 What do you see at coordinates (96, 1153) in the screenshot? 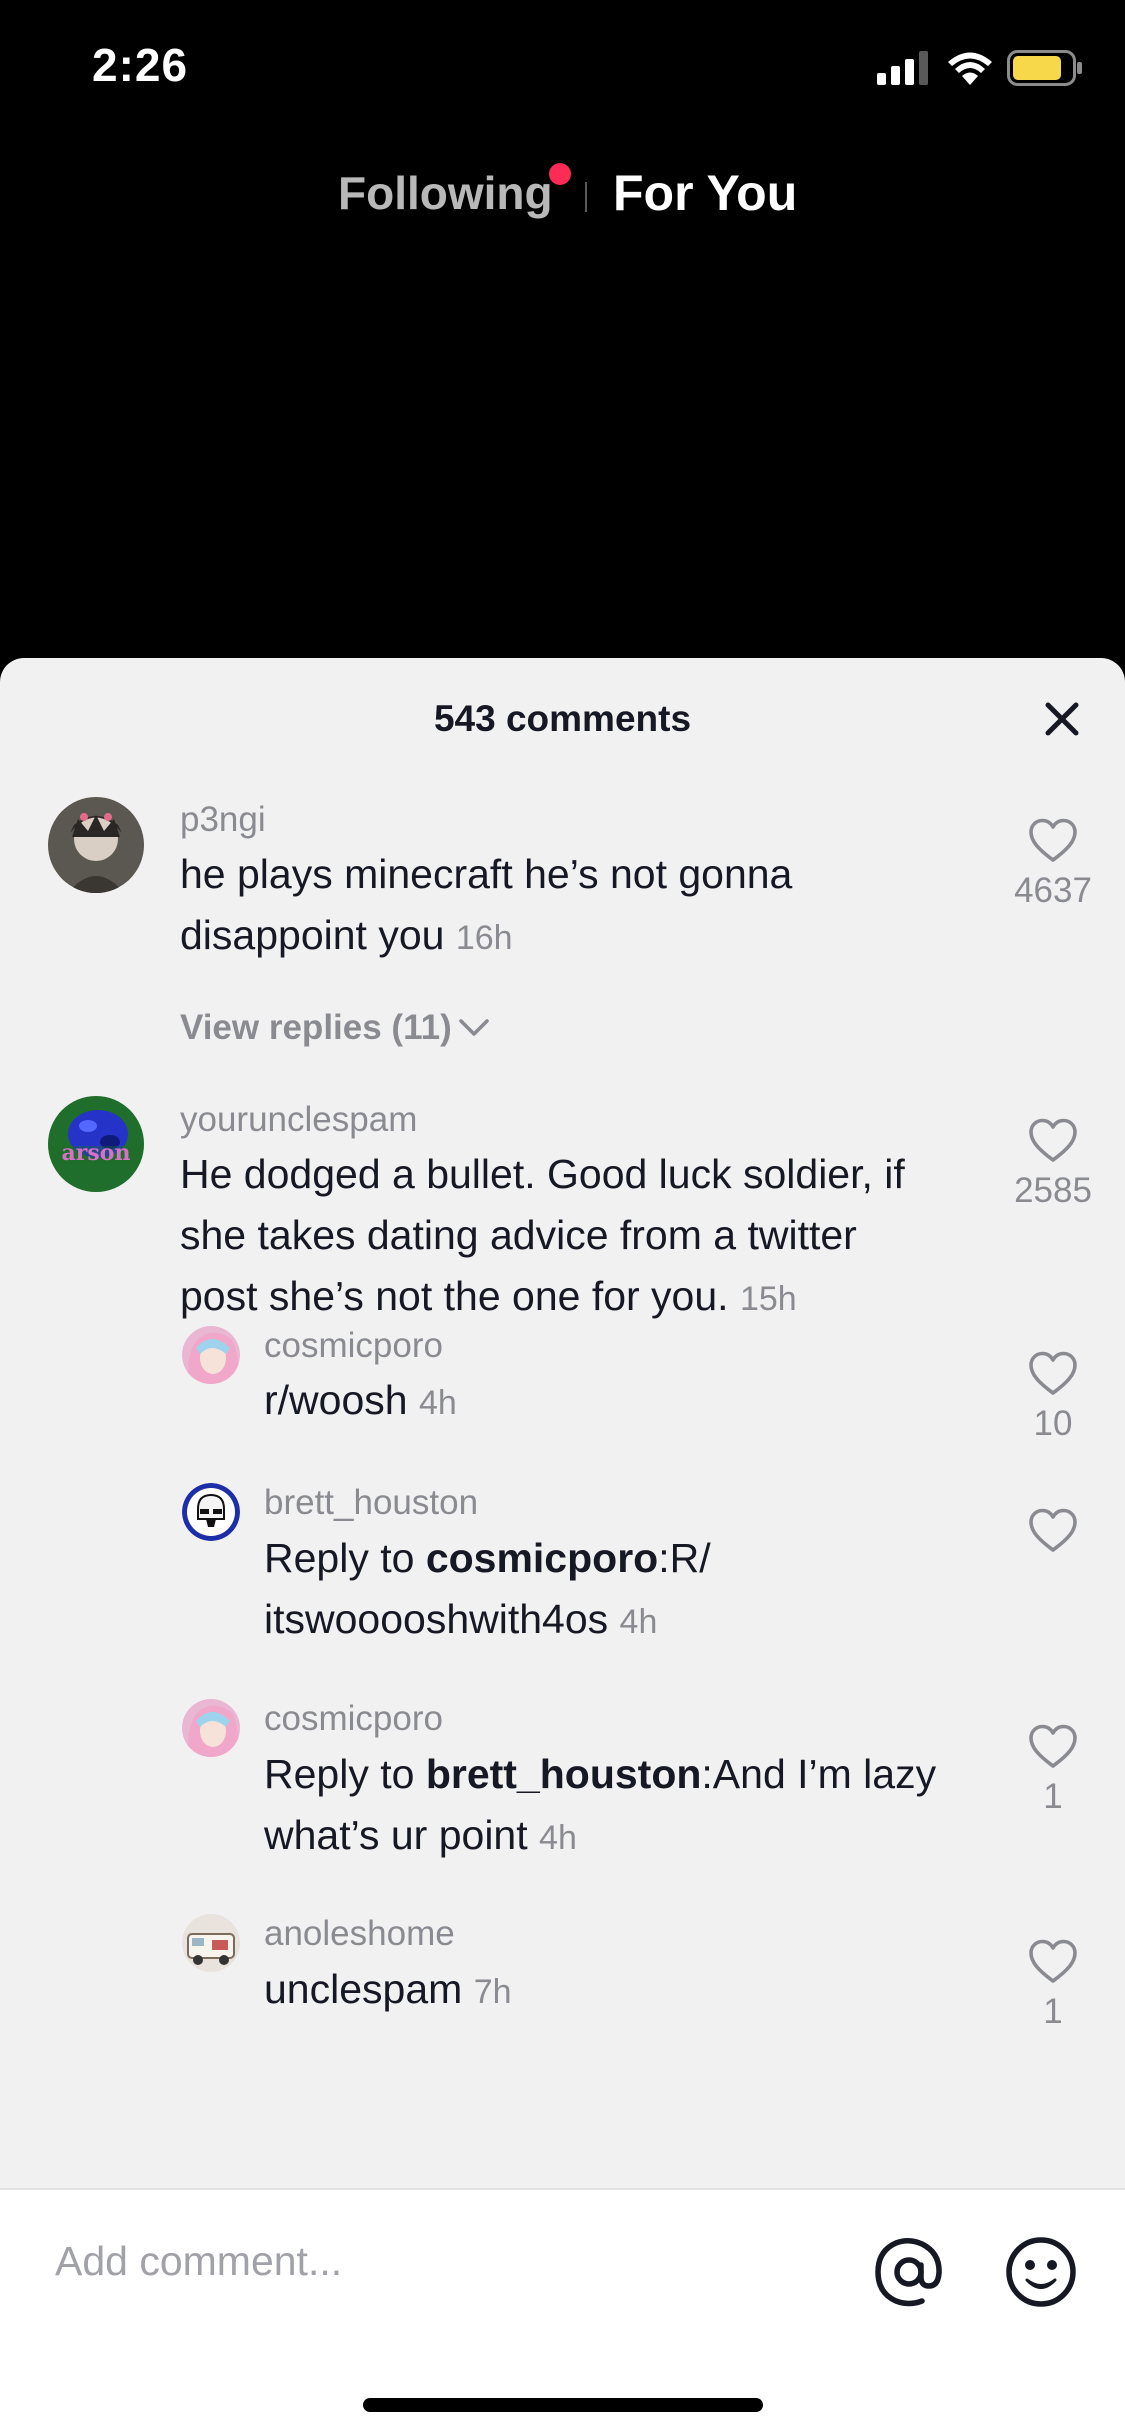
I see `avatar-text: arson` at bounding box center [96, 1153].